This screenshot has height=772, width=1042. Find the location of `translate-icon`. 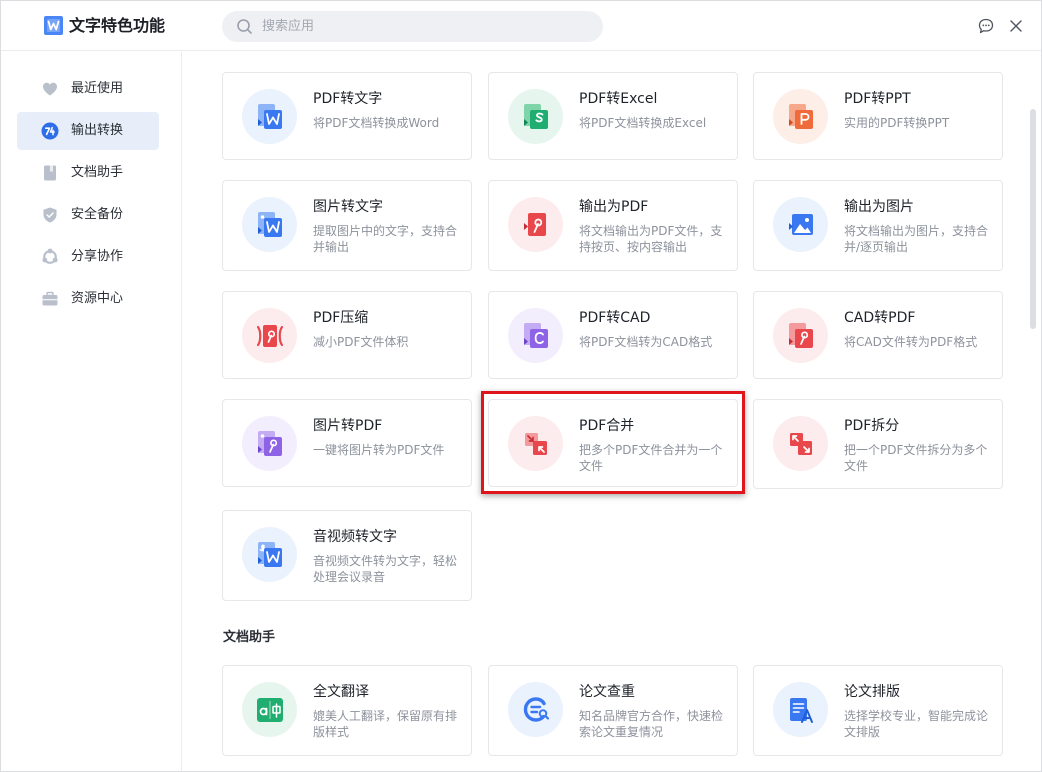

translate-icon is located at coordinates (270, 710).